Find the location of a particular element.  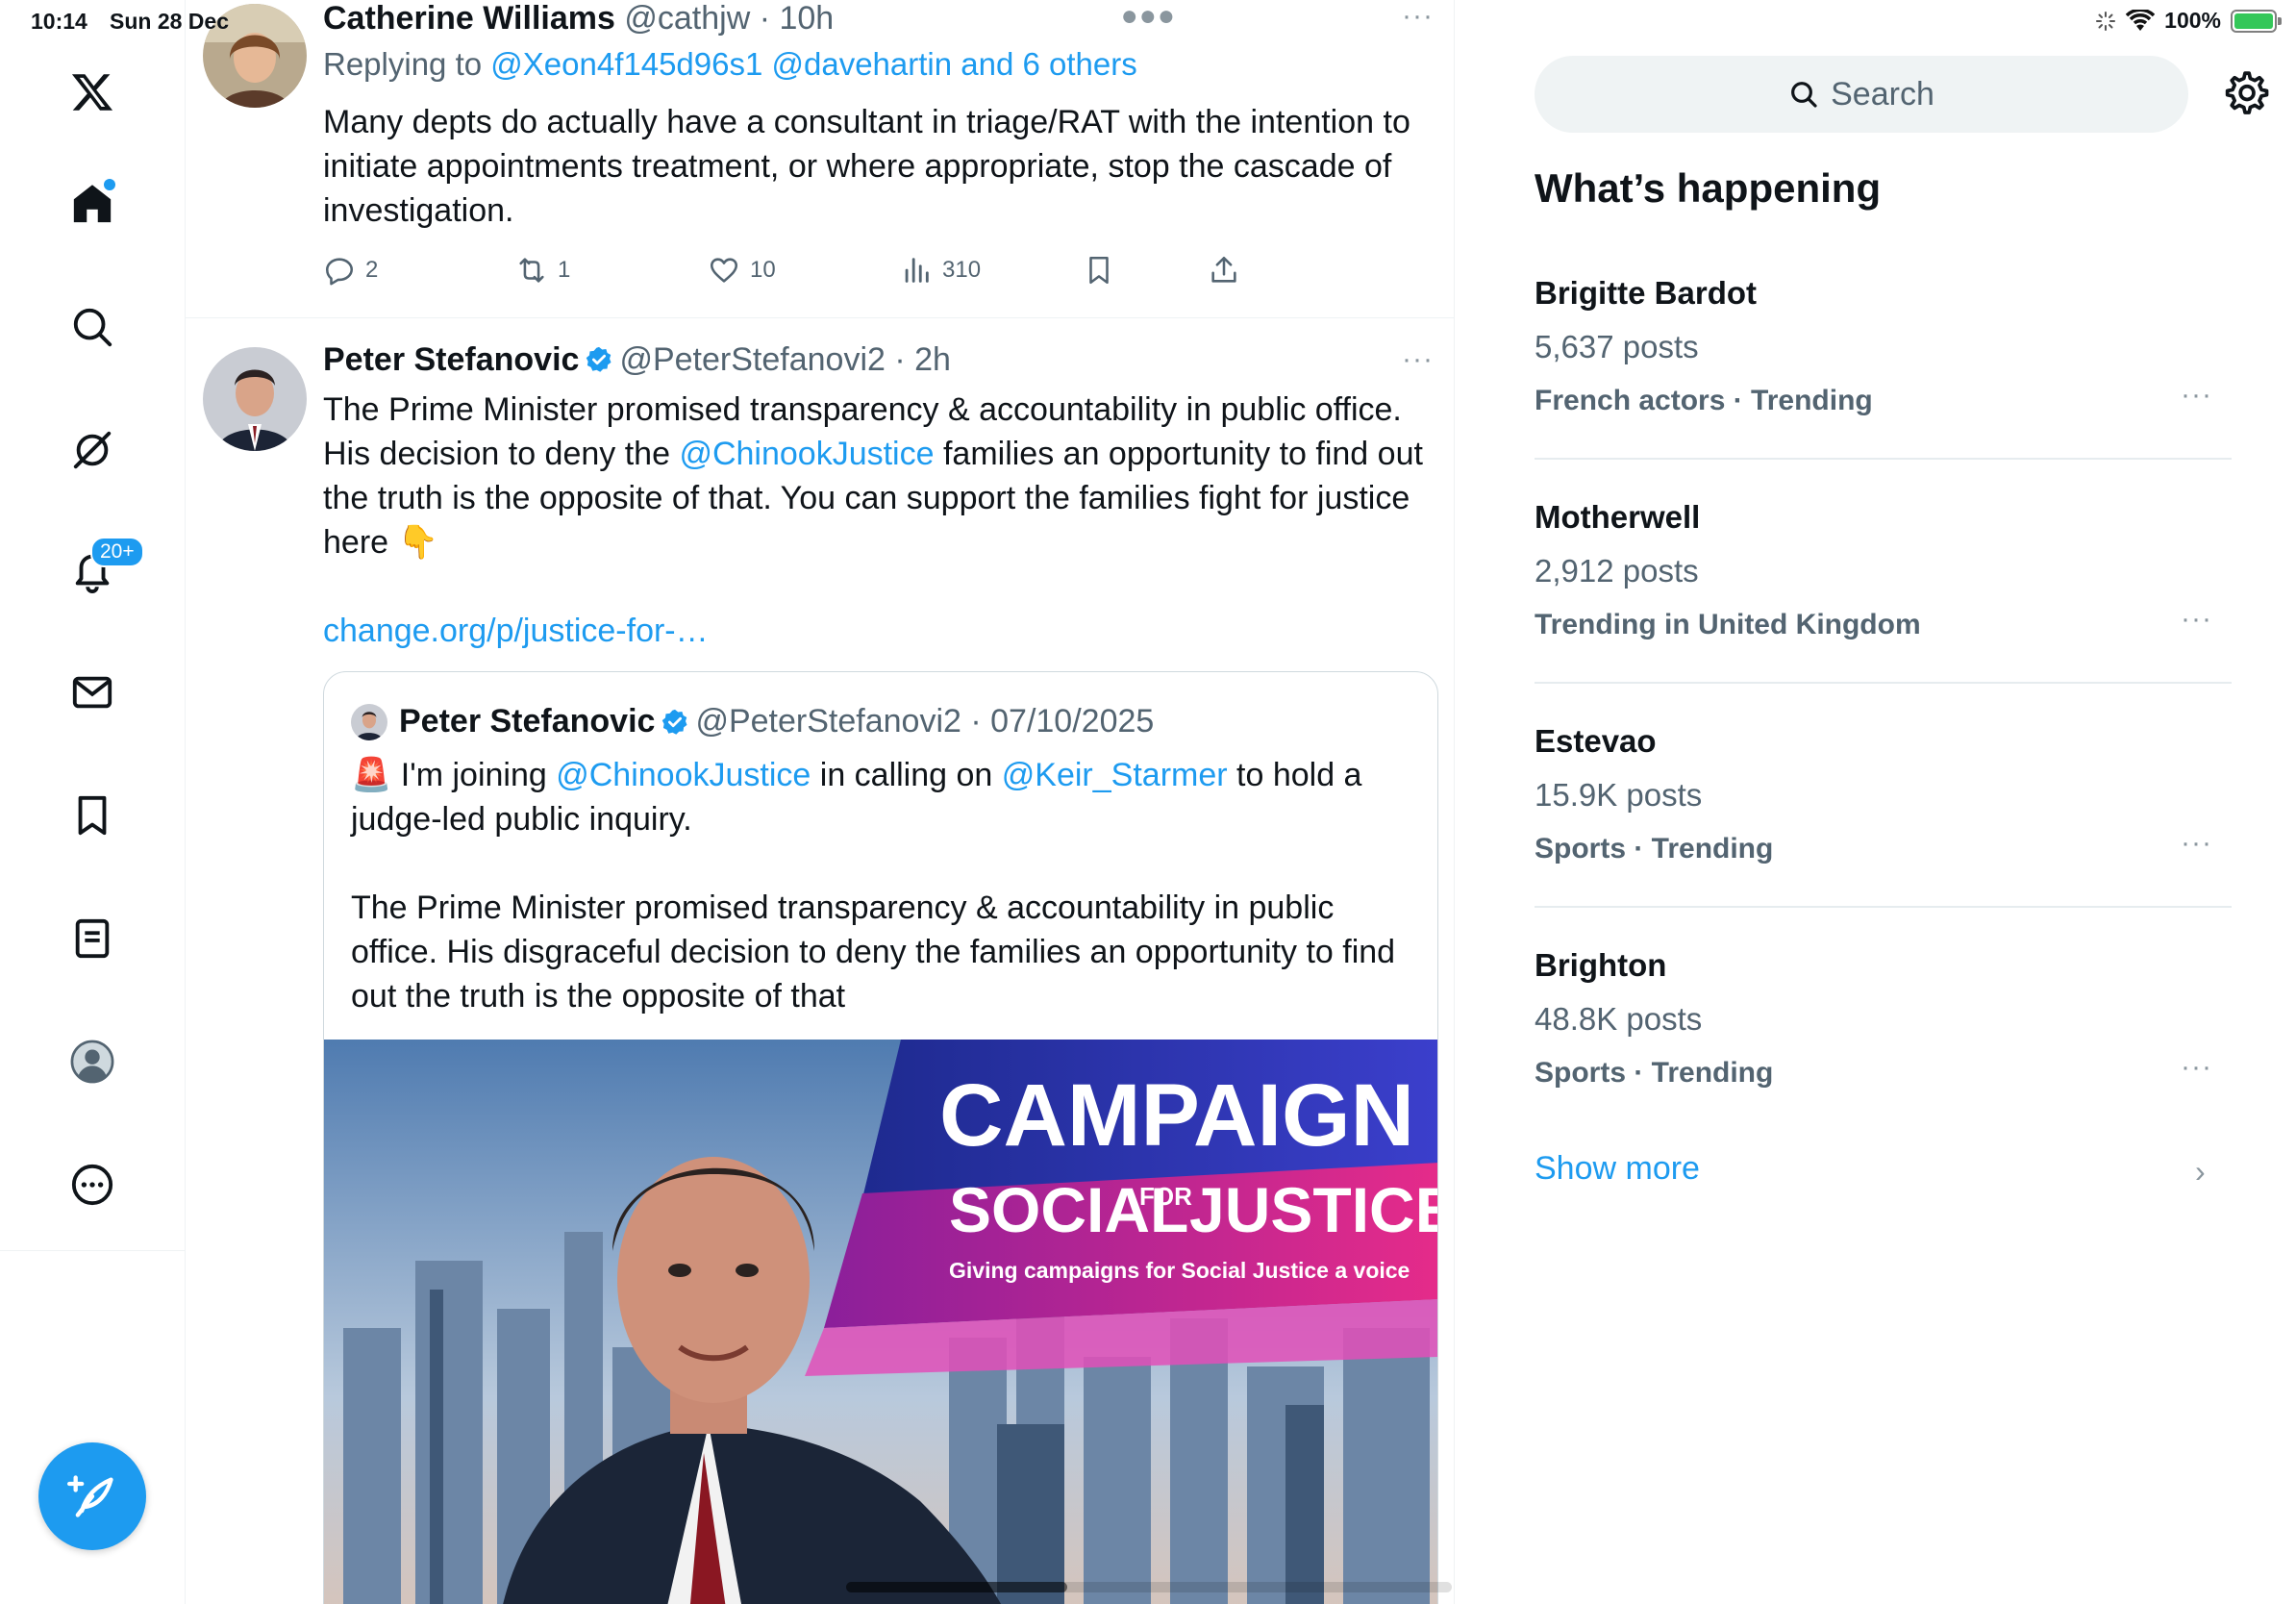

grok-icon is located at coordinates (92, 450).